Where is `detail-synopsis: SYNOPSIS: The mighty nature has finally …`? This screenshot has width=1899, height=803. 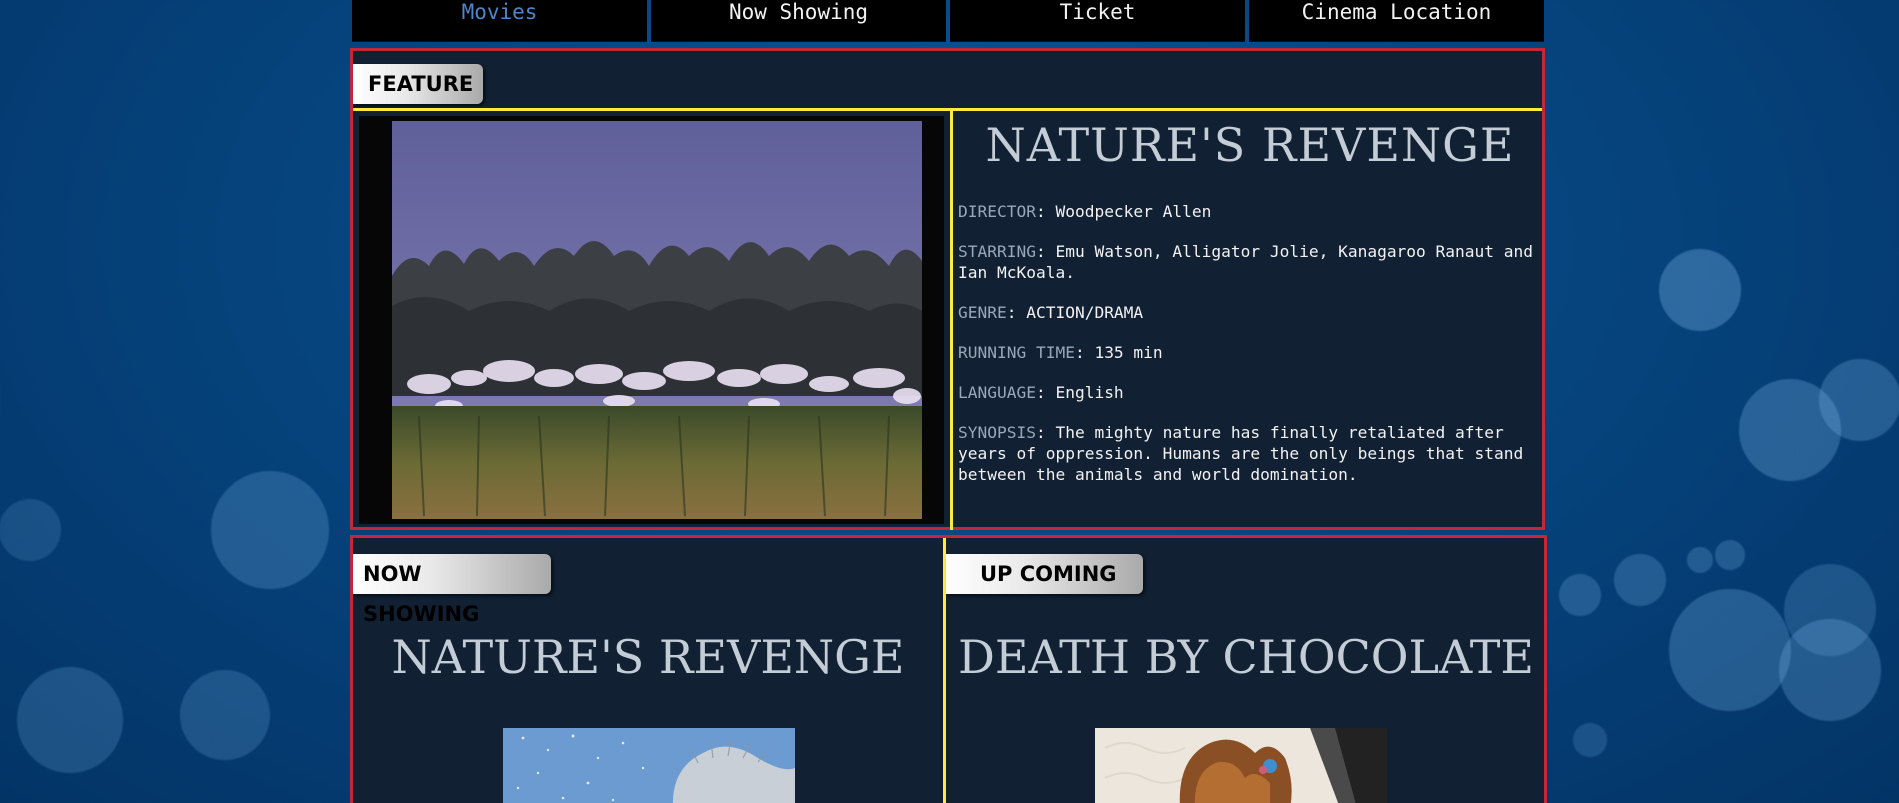
detail-synopsis: SYNOPSIS: The mighty nature has finally … is located at coordinates (1250, 453).